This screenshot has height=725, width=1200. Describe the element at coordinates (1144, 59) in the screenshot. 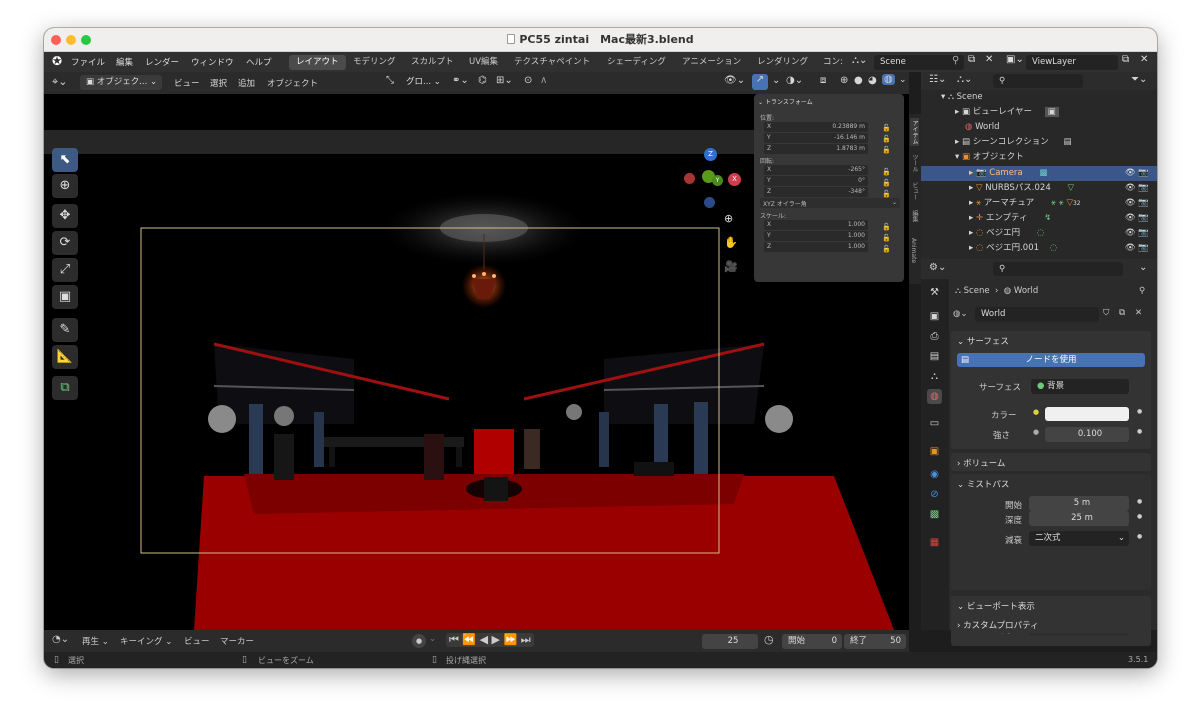

I see `delete-view-layer-icon: ✕` at that location.